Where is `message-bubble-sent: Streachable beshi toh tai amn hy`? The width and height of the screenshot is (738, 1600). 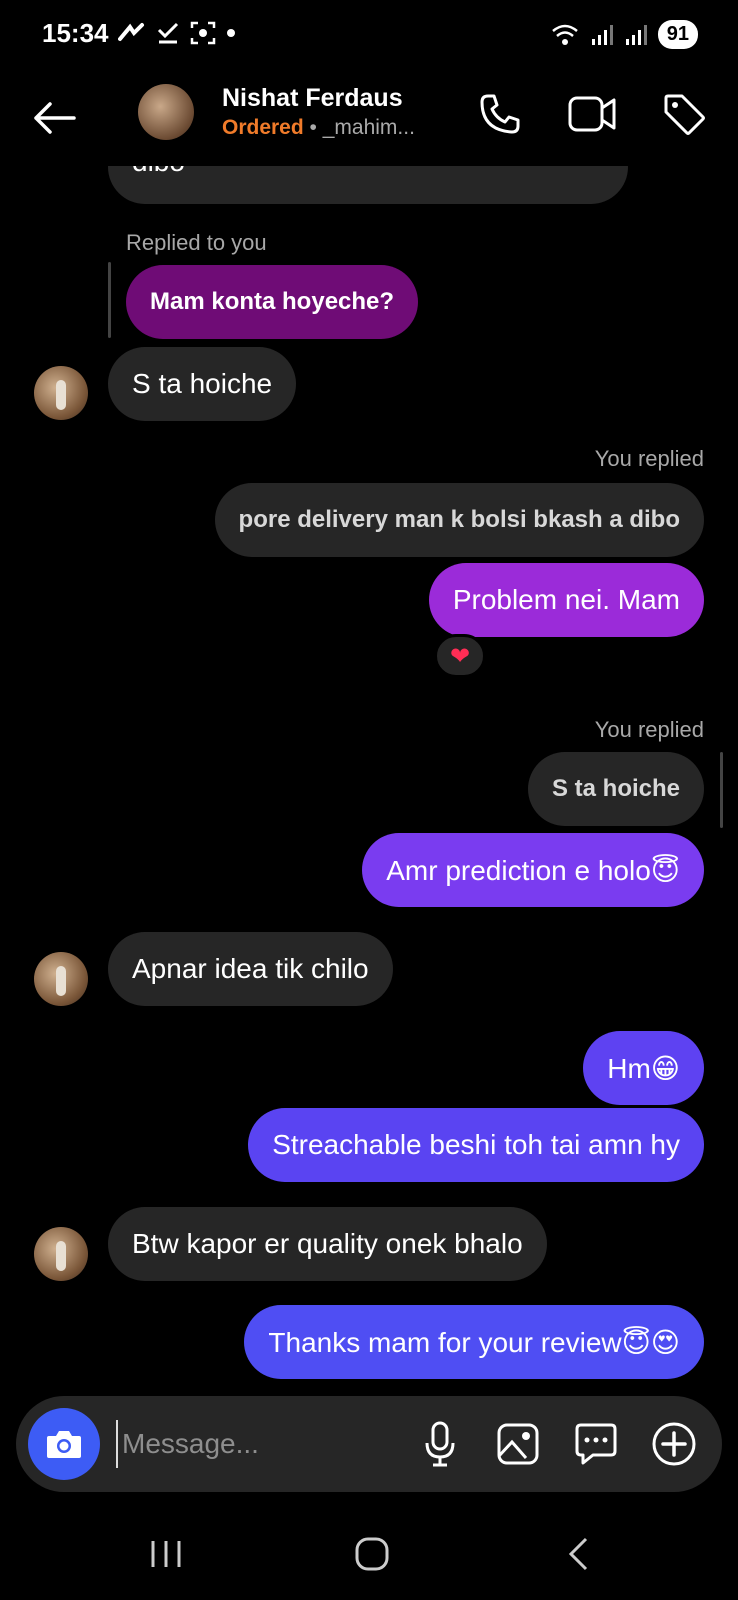 message-bubble-sent: Streachable beshi toh tai amn hy is located at coordinates (476, 1145).